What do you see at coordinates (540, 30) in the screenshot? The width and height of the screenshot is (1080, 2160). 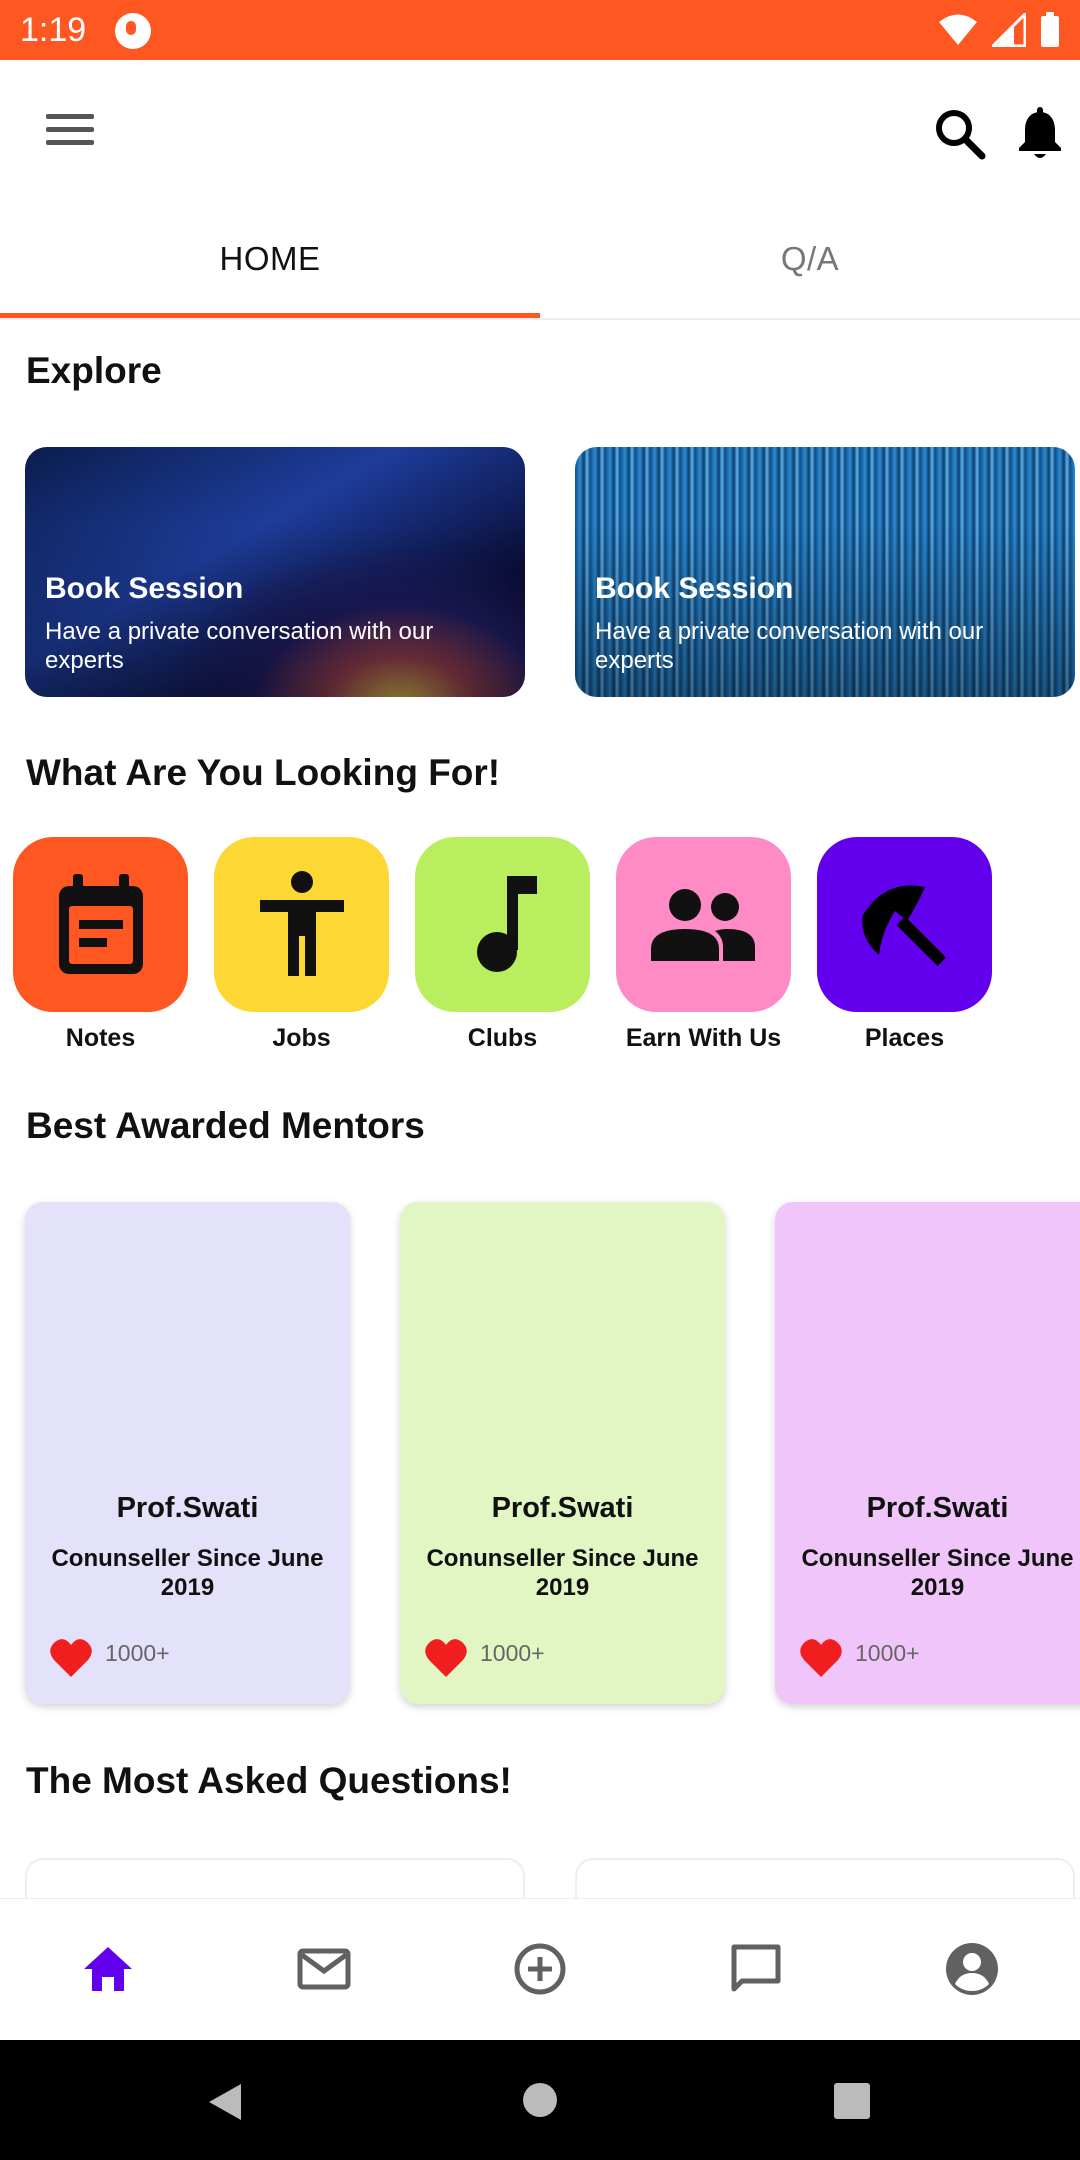 I see `status-bar: 1:19` at bounding box center [540, 30].